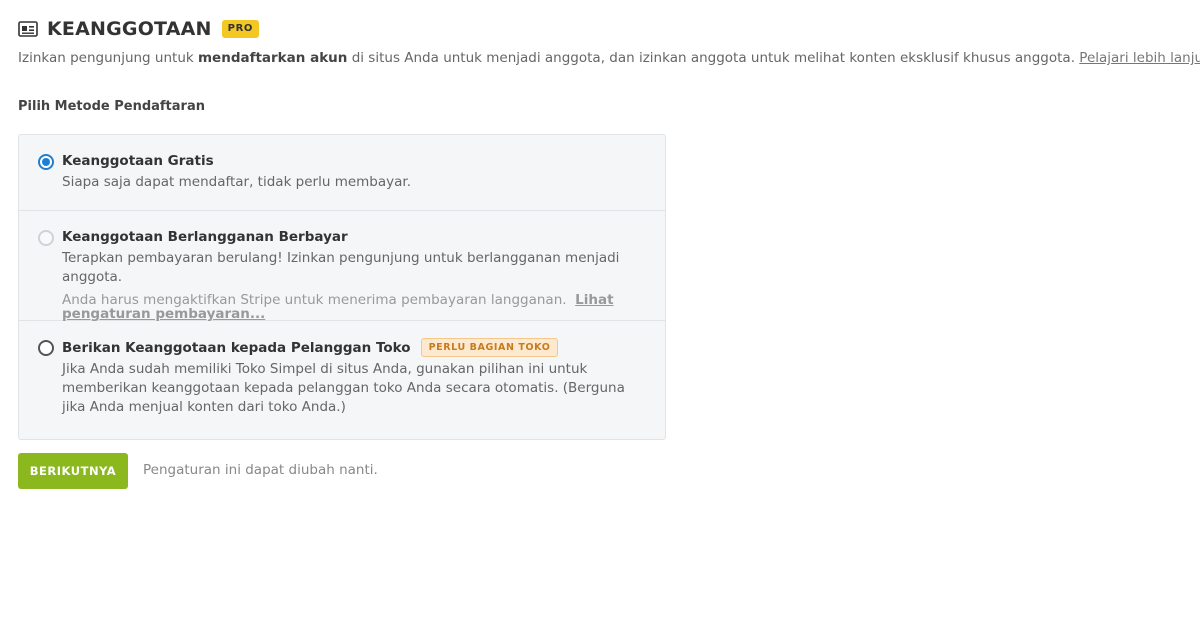 Image resolution: width=1200 pixels, height=634 pixels. What do you see at coordinates (1139, 58) in the screenshot?
I see `learn-more-link: Pelajari lebih lanjut.` at bounding box center [1139, 58].